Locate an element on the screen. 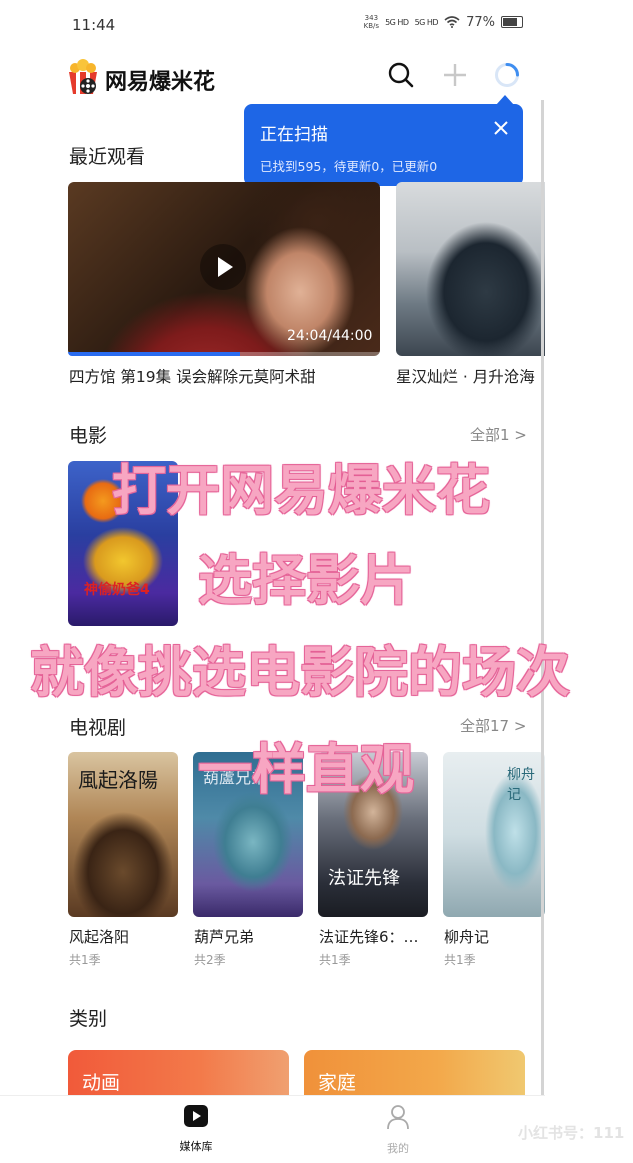 This screenshot has width=633, height=1163. wifi-icon is located at coordinates (452, 22).